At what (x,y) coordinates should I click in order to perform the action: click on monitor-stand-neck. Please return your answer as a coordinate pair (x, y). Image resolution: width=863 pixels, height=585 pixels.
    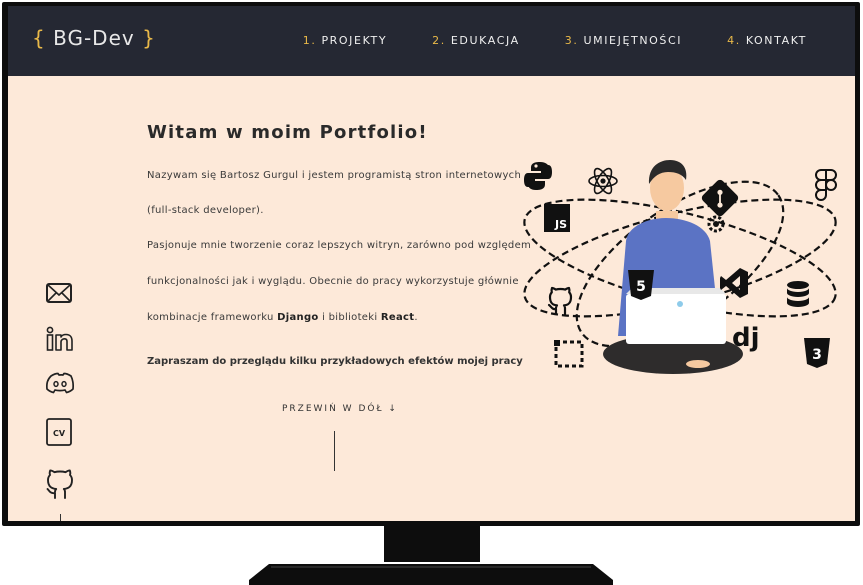
    Looking at the image, I should click on (432, 544).